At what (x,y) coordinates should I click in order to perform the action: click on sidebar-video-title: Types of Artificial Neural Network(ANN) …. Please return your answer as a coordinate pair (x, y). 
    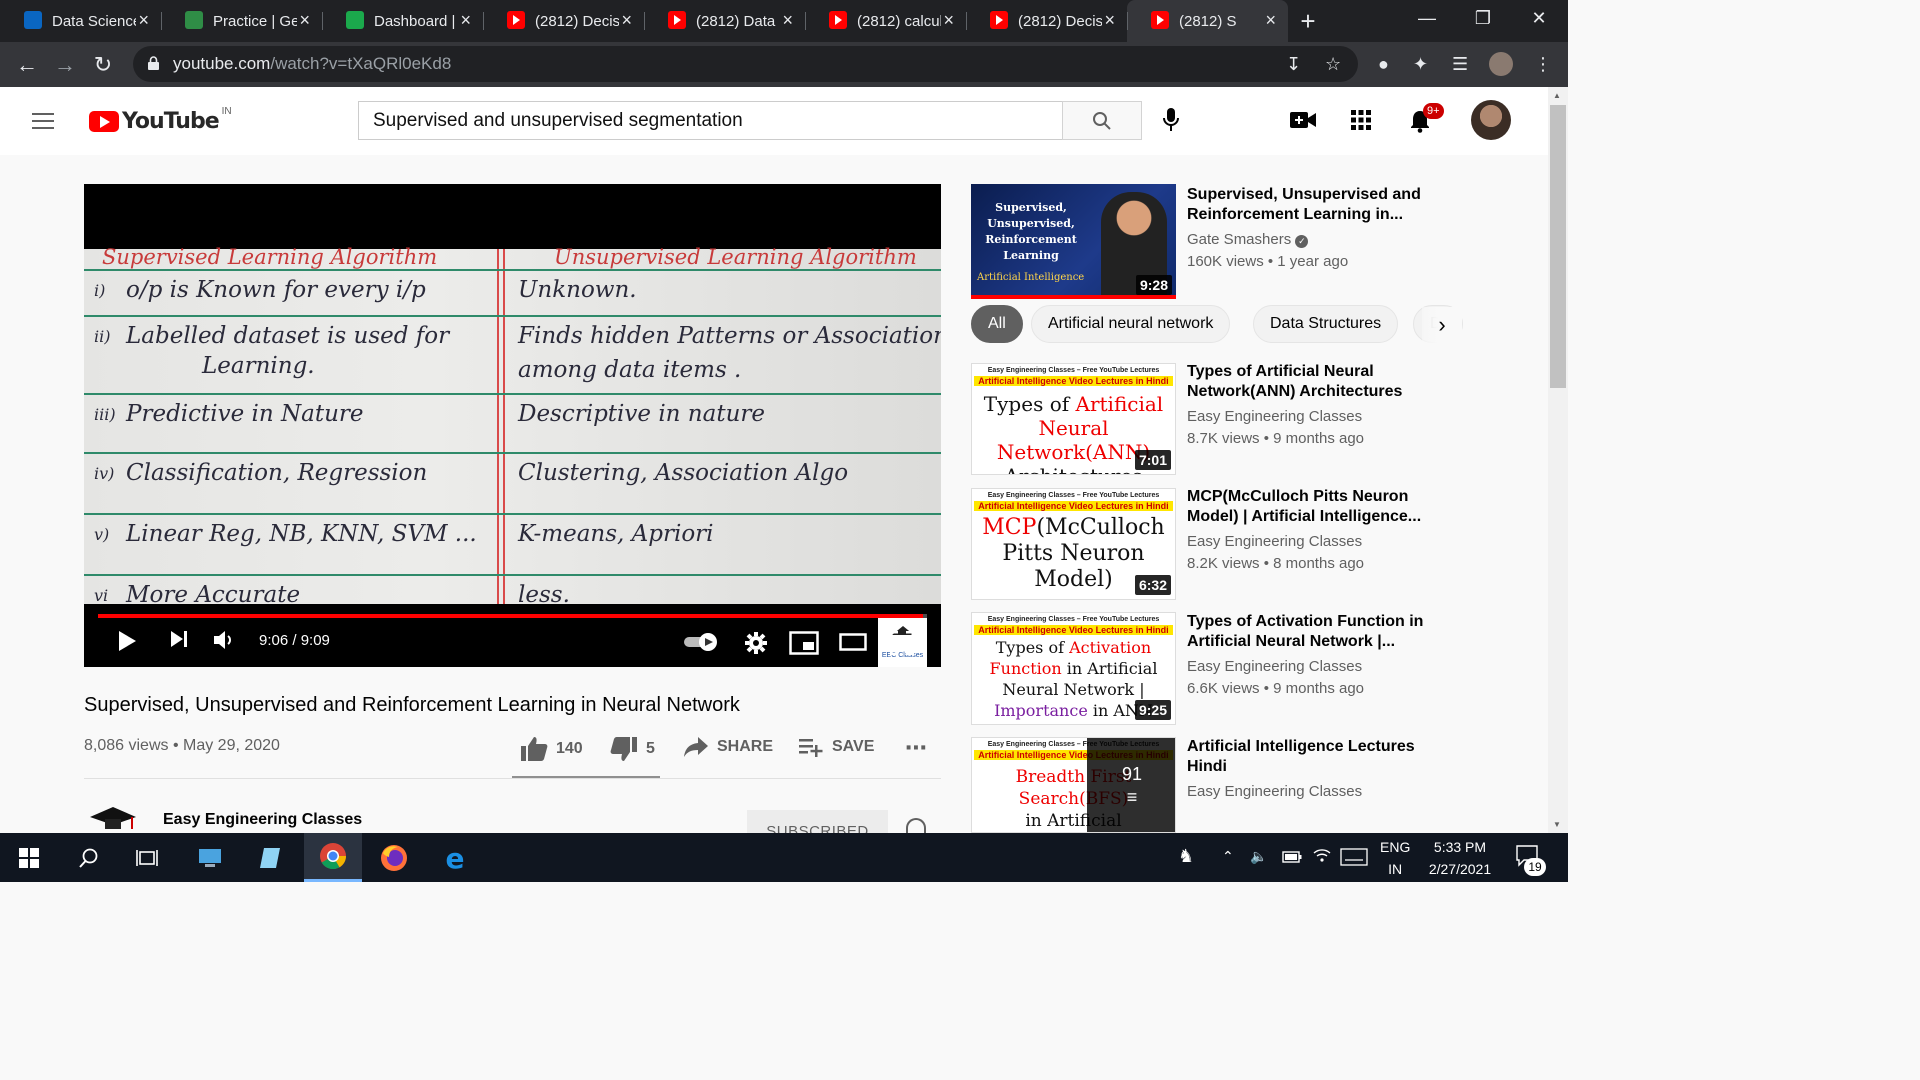
    Looking at the image, I should click on (1312, 382).